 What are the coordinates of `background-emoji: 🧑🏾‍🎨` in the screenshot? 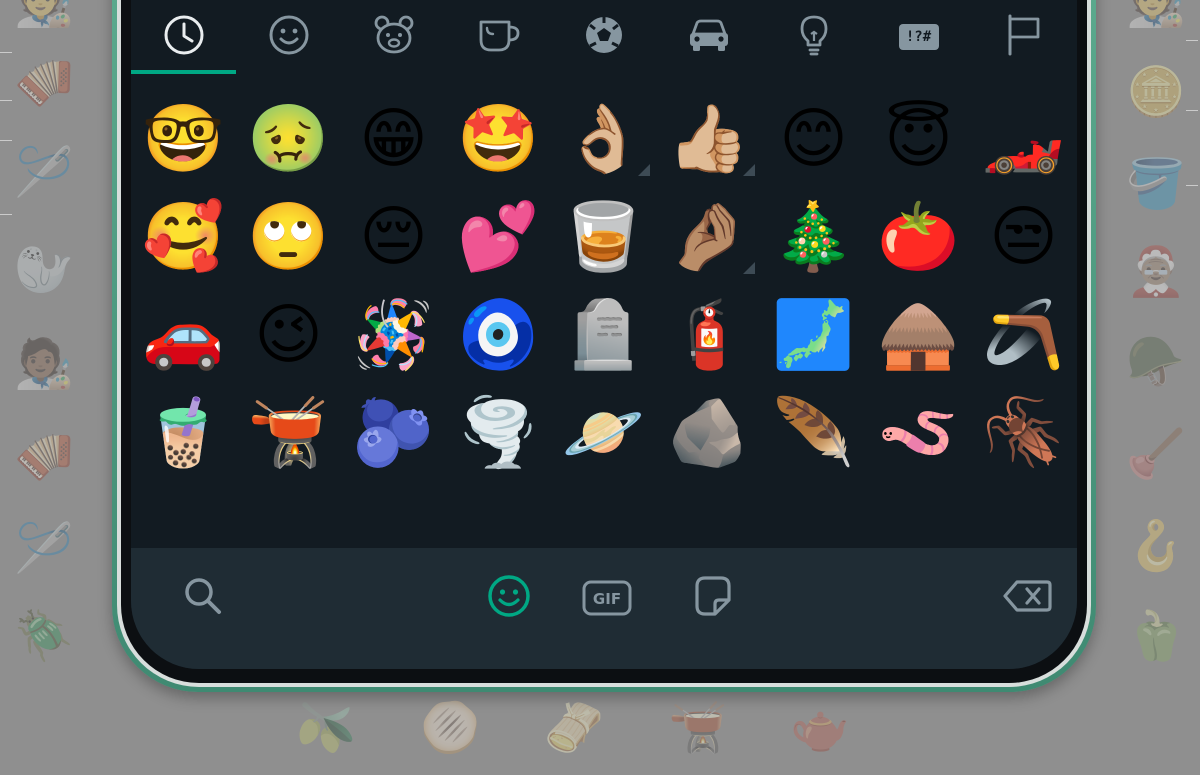 It's located at (44, 364).